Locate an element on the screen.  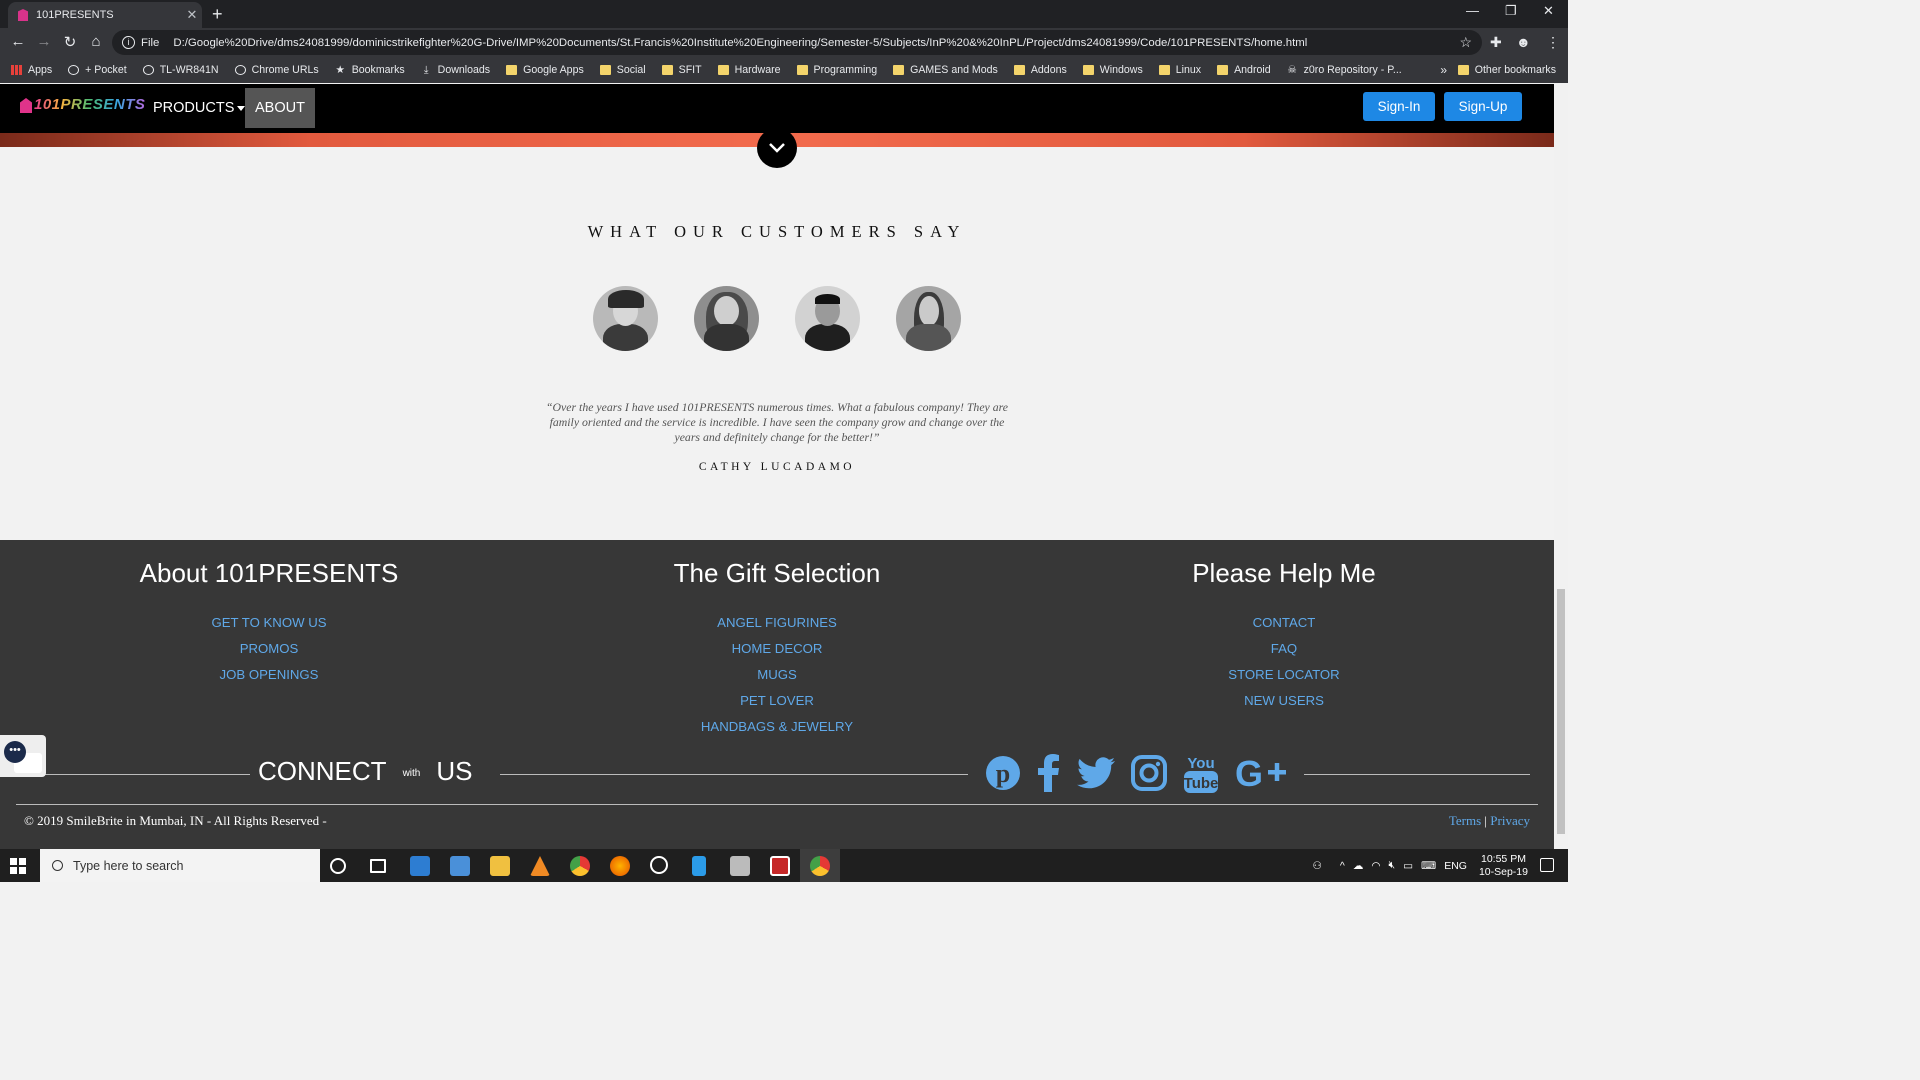
footer-link-new-users: NEW USERS is located at coordinates (1284, 701).